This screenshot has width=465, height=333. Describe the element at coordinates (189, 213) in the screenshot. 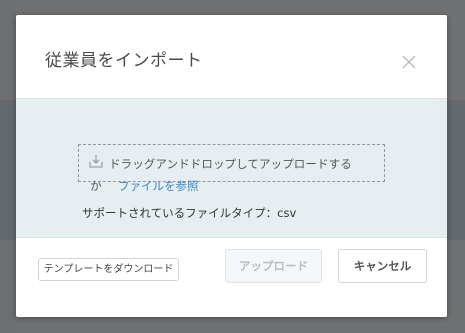

I see `supported-file-types: サポートされているファイルタイプ：csv` at that location.